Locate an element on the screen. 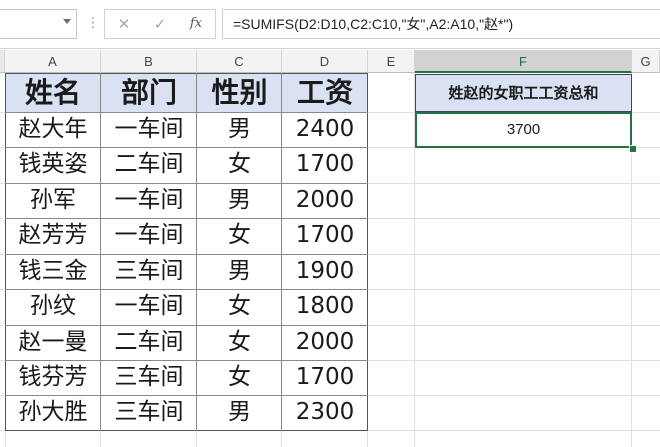 This screenshot has height=447, width=660. fill-handle is located at coordinates (633, 149).